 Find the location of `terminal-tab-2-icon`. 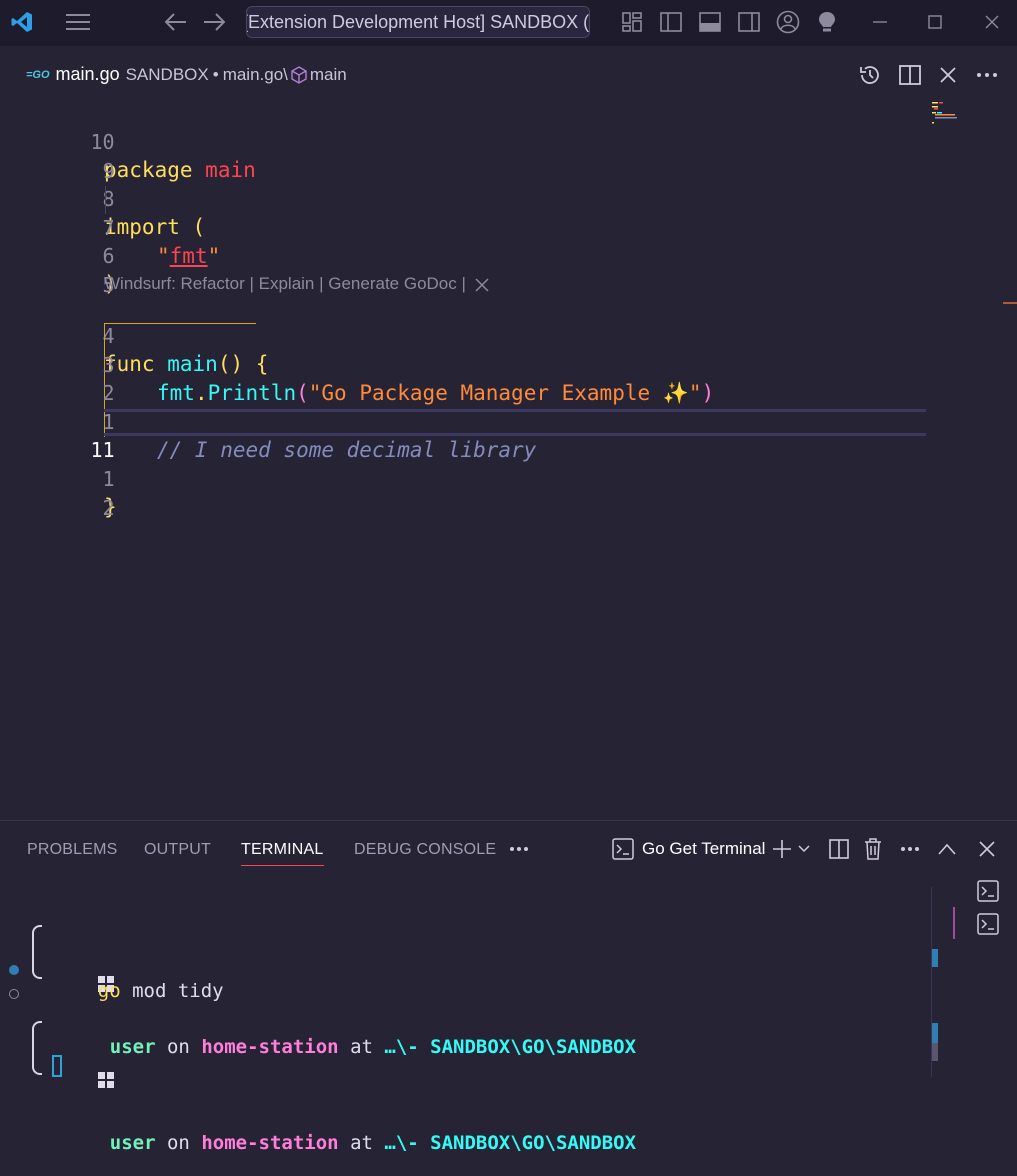

terminal-tab-2-icon is located at coordinates (988, 924).